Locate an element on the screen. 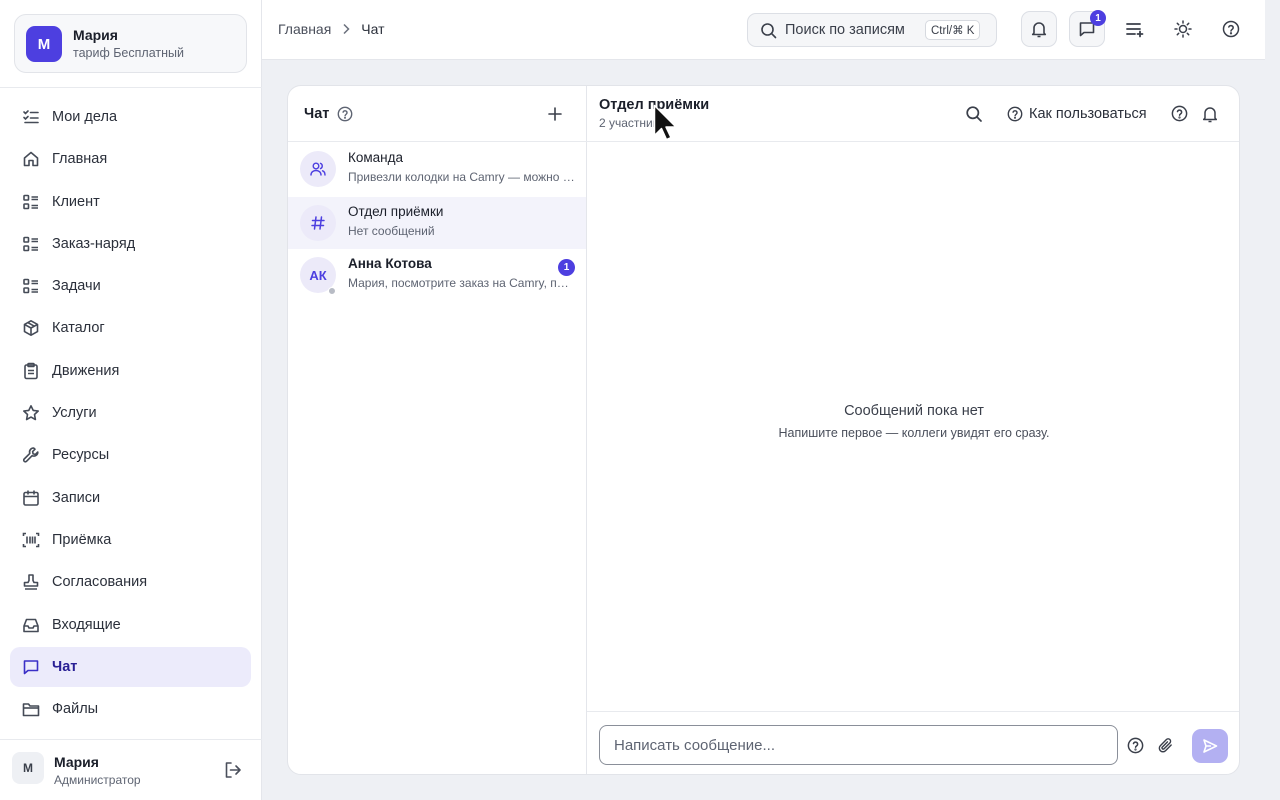 This screenshot has height=800, width=1280. divider is located at coordinates (131, 739).